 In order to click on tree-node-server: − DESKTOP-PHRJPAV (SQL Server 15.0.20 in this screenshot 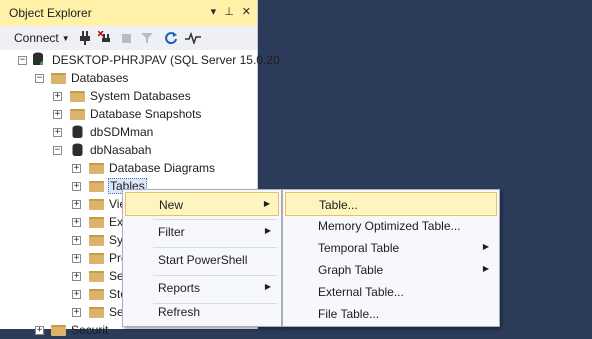, I will do `click(140, 60)`.